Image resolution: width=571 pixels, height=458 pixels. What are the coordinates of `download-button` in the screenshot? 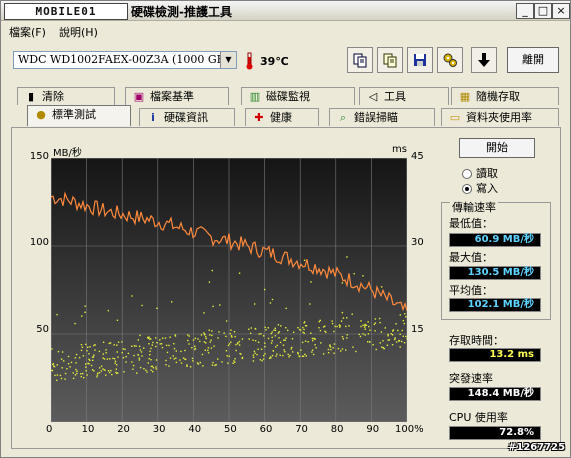 It's located at (484, 60).